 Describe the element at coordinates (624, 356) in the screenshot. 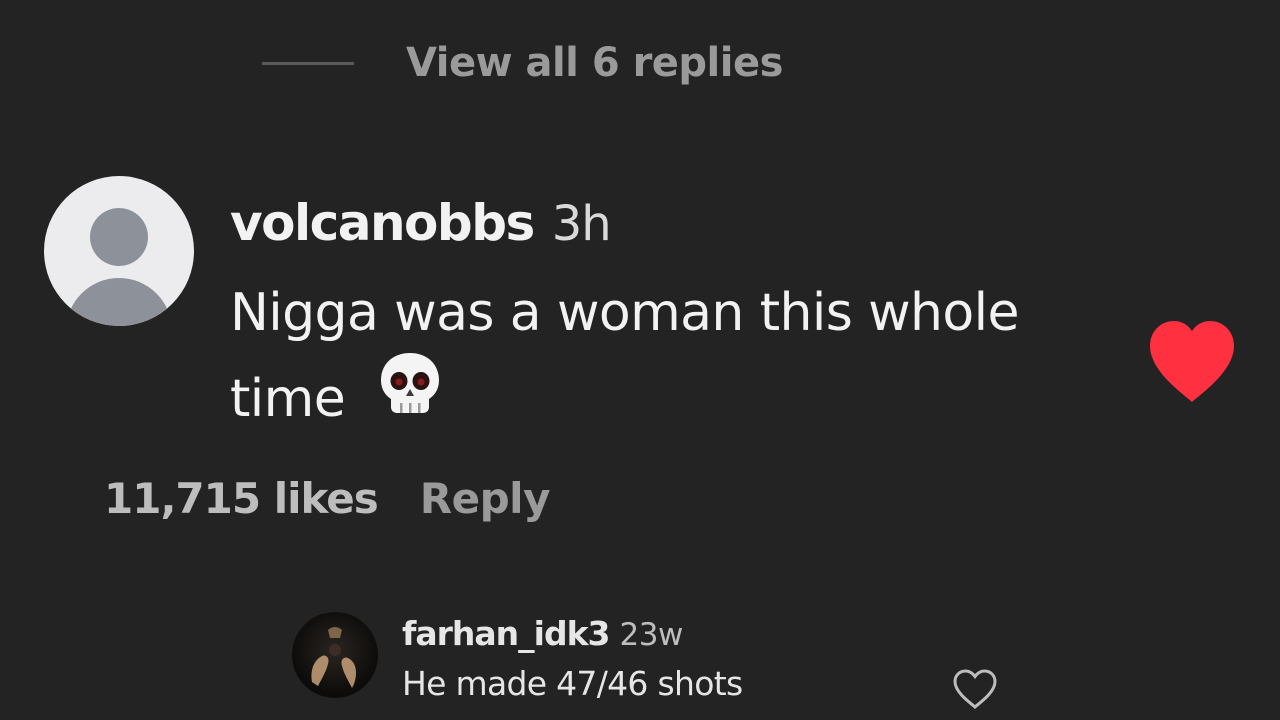

I see `comment-text: Nigga was a woman this whole time` at that location.